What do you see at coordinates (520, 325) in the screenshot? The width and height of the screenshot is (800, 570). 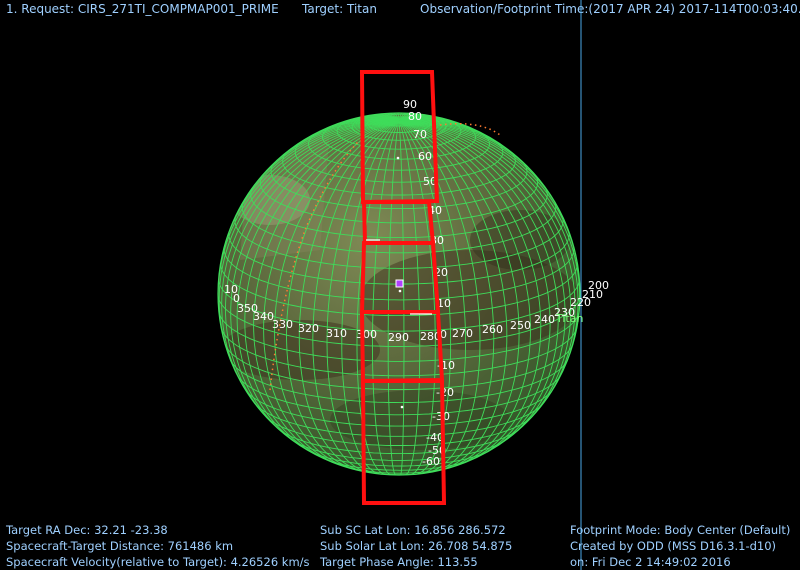 I see `lon-label: 250` at bounding box center [520, 325].